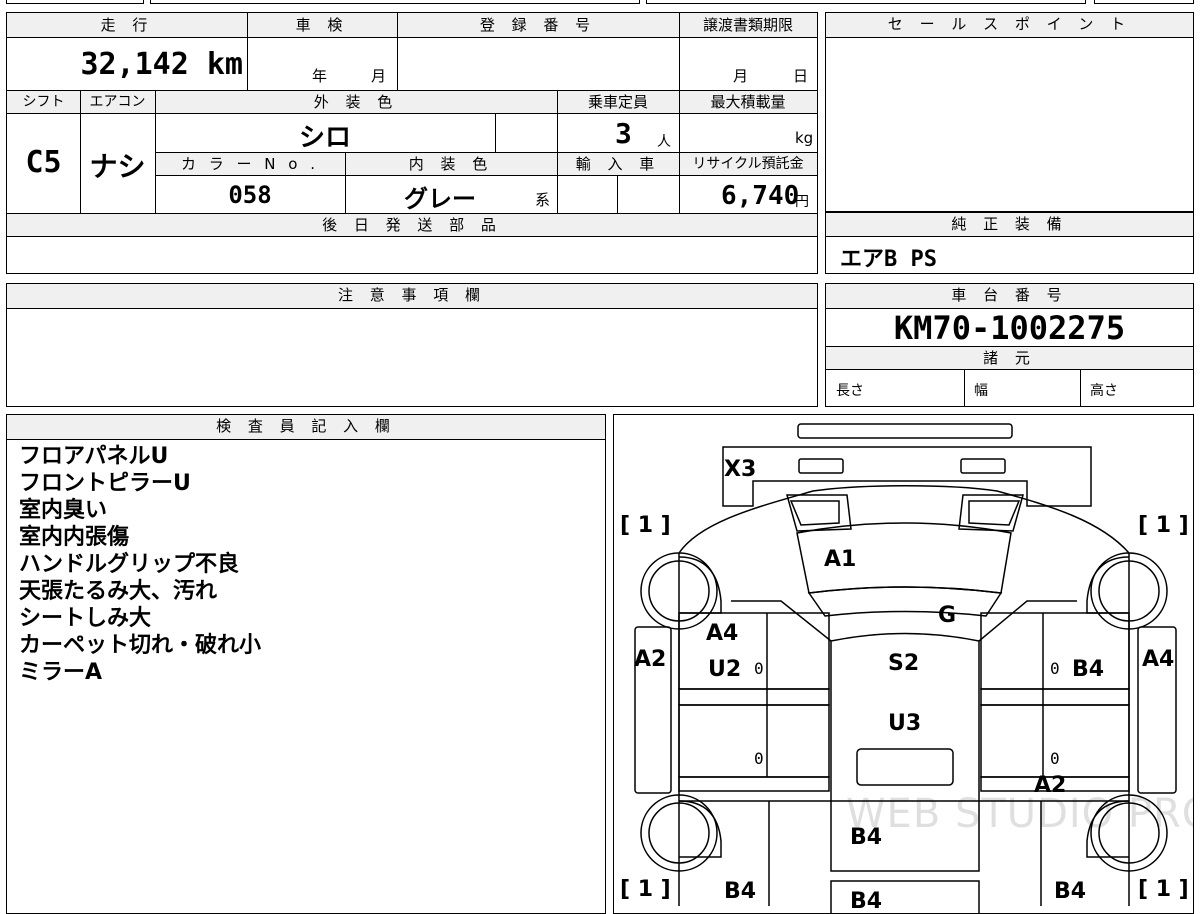 Image resolution: width=1200 pixels, height=914 pixels. What do you see at coordinates (356, 102) in the screenshot?
I see `exterior-color-label: 外 装 色` at bounding box center [356, 102].